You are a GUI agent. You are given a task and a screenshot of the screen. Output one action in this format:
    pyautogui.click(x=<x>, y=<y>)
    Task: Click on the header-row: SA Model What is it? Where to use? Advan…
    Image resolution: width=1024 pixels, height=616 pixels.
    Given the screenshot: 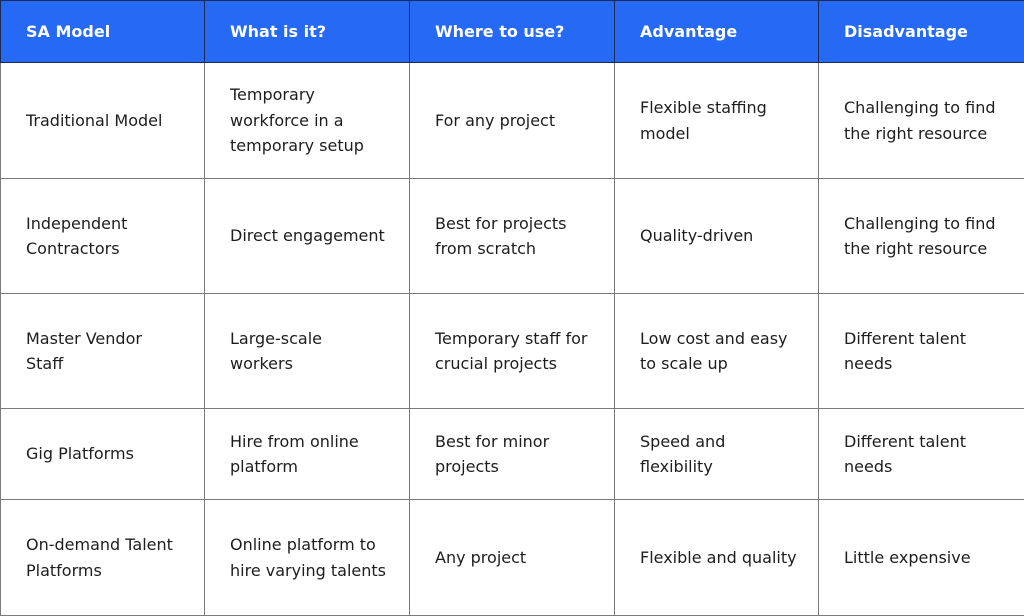 What is the action you would take?
    pyautogui.click(x=512, y=32)
    